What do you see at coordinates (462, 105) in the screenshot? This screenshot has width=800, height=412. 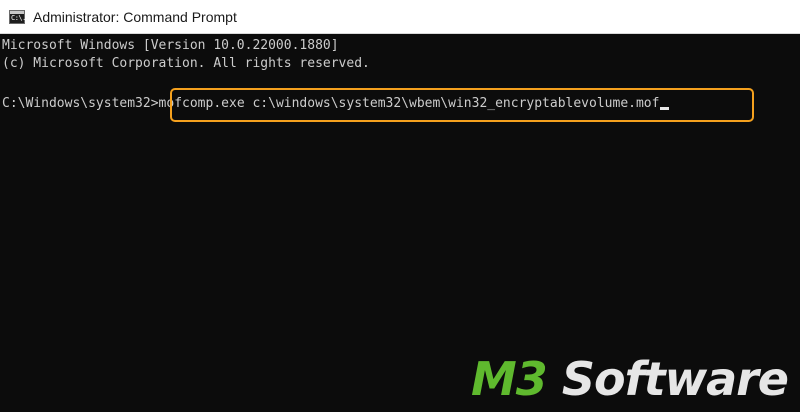 I see `command-highlight-box` at bounding box center [462, 105].